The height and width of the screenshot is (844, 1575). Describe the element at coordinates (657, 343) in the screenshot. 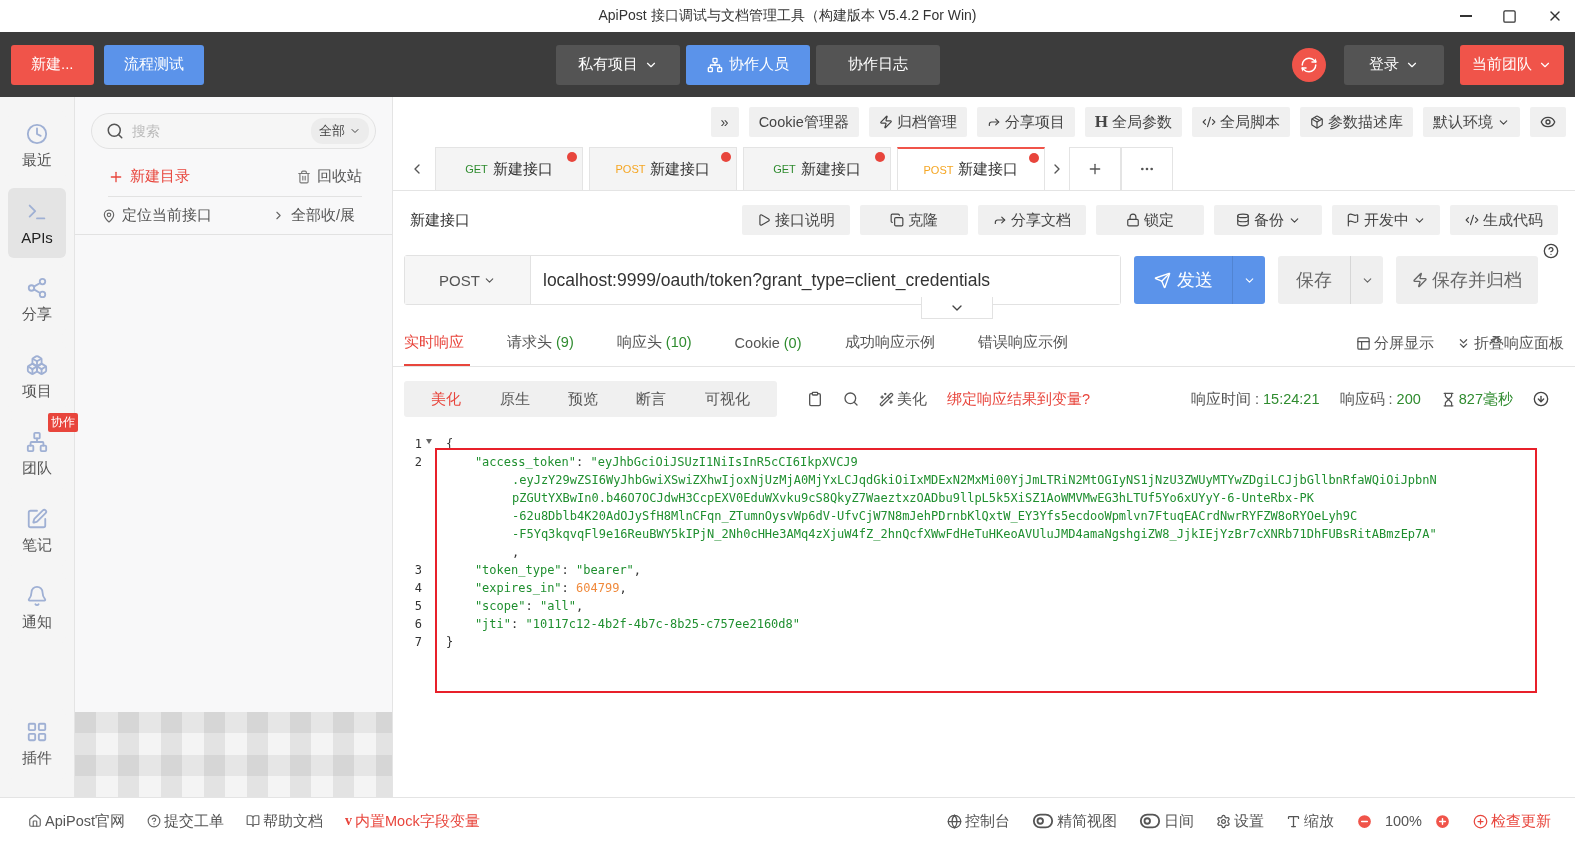

I see `response-tab: 响应头 (10)` at that location.